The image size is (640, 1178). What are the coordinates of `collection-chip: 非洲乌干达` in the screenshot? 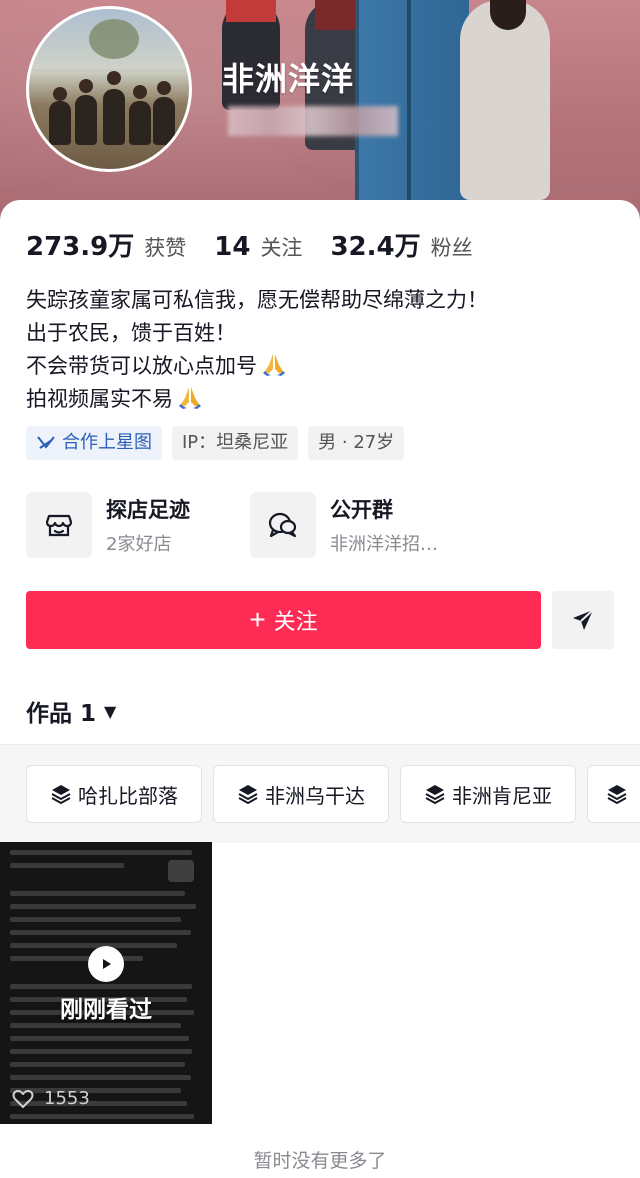 It's located at (301, 794).